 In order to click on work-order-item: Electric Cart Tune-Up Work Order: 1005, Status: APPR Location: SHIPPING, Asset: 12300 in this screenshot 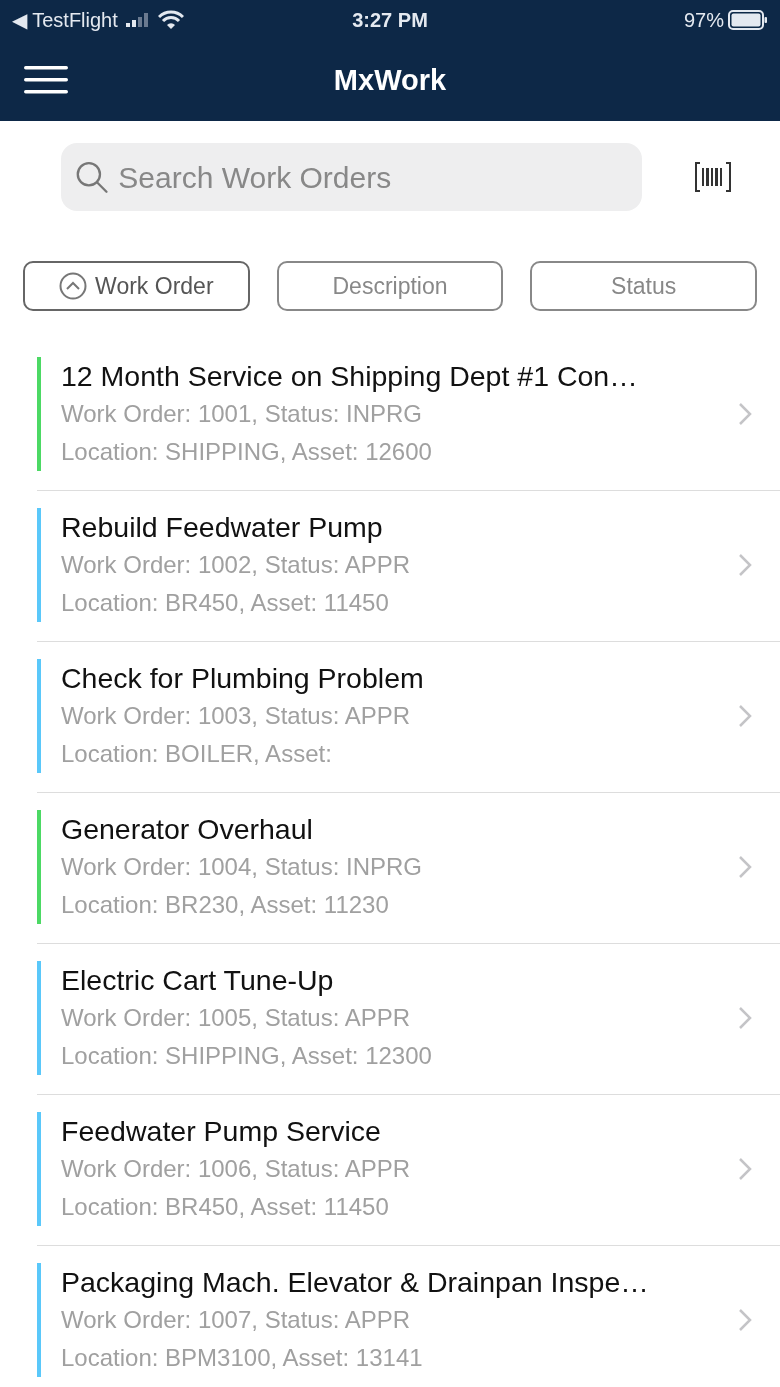, I will do `click(408, 1019)`.